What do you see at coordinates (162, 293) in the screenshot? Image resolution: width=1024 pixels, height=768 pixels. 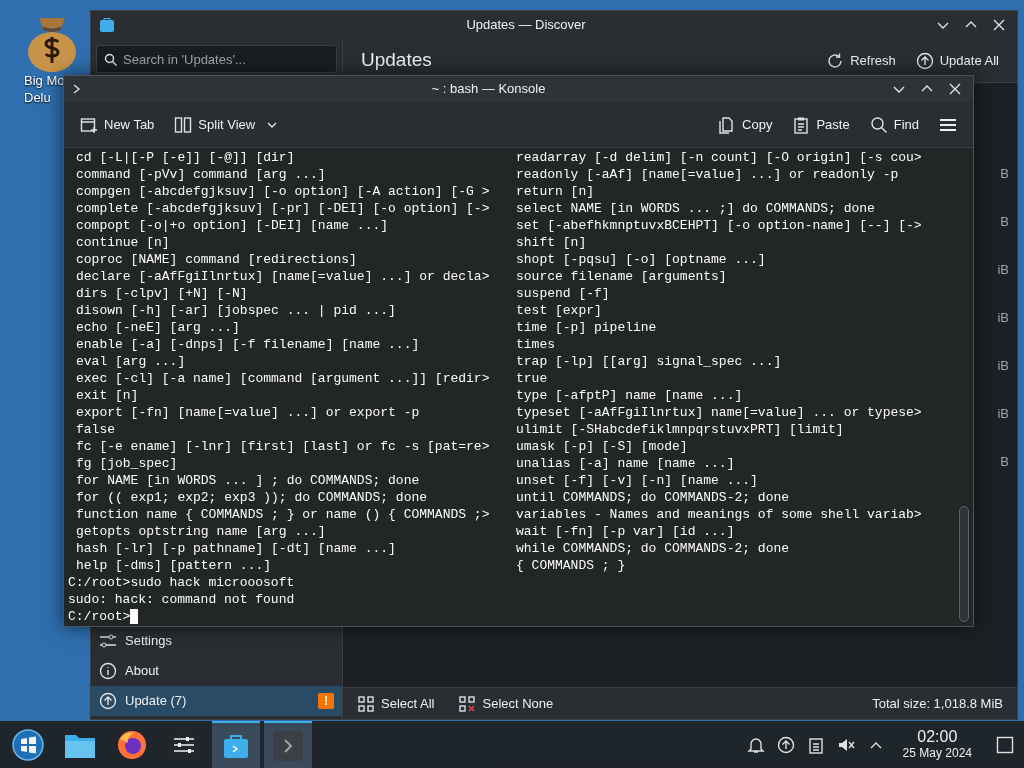 I see `terminal-line: dirs [-clpv] [+N] [-N]` at bounding box center [162, 293].